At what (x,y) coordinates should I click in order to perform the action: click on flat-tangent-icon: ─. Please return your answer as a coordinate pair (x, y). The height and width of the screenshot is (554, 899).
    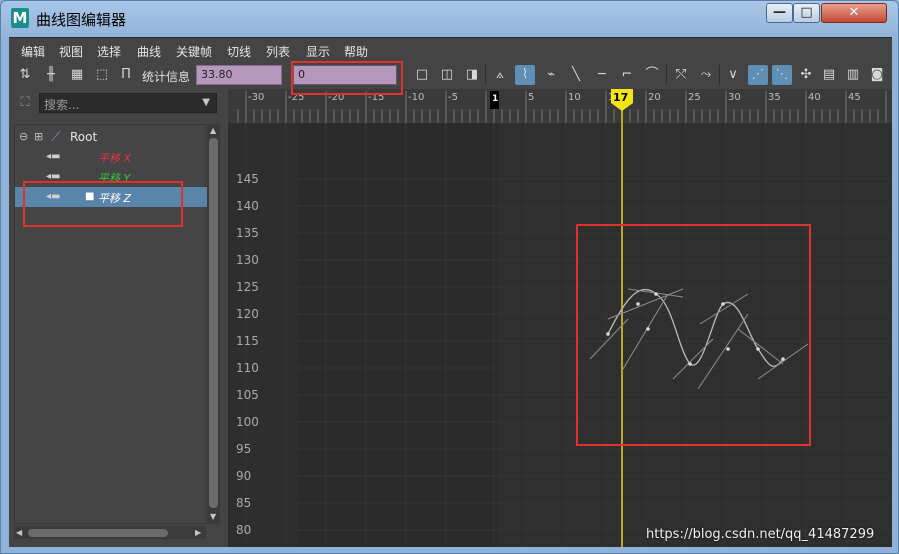
    Looking at the image, I should click on (602, 75).